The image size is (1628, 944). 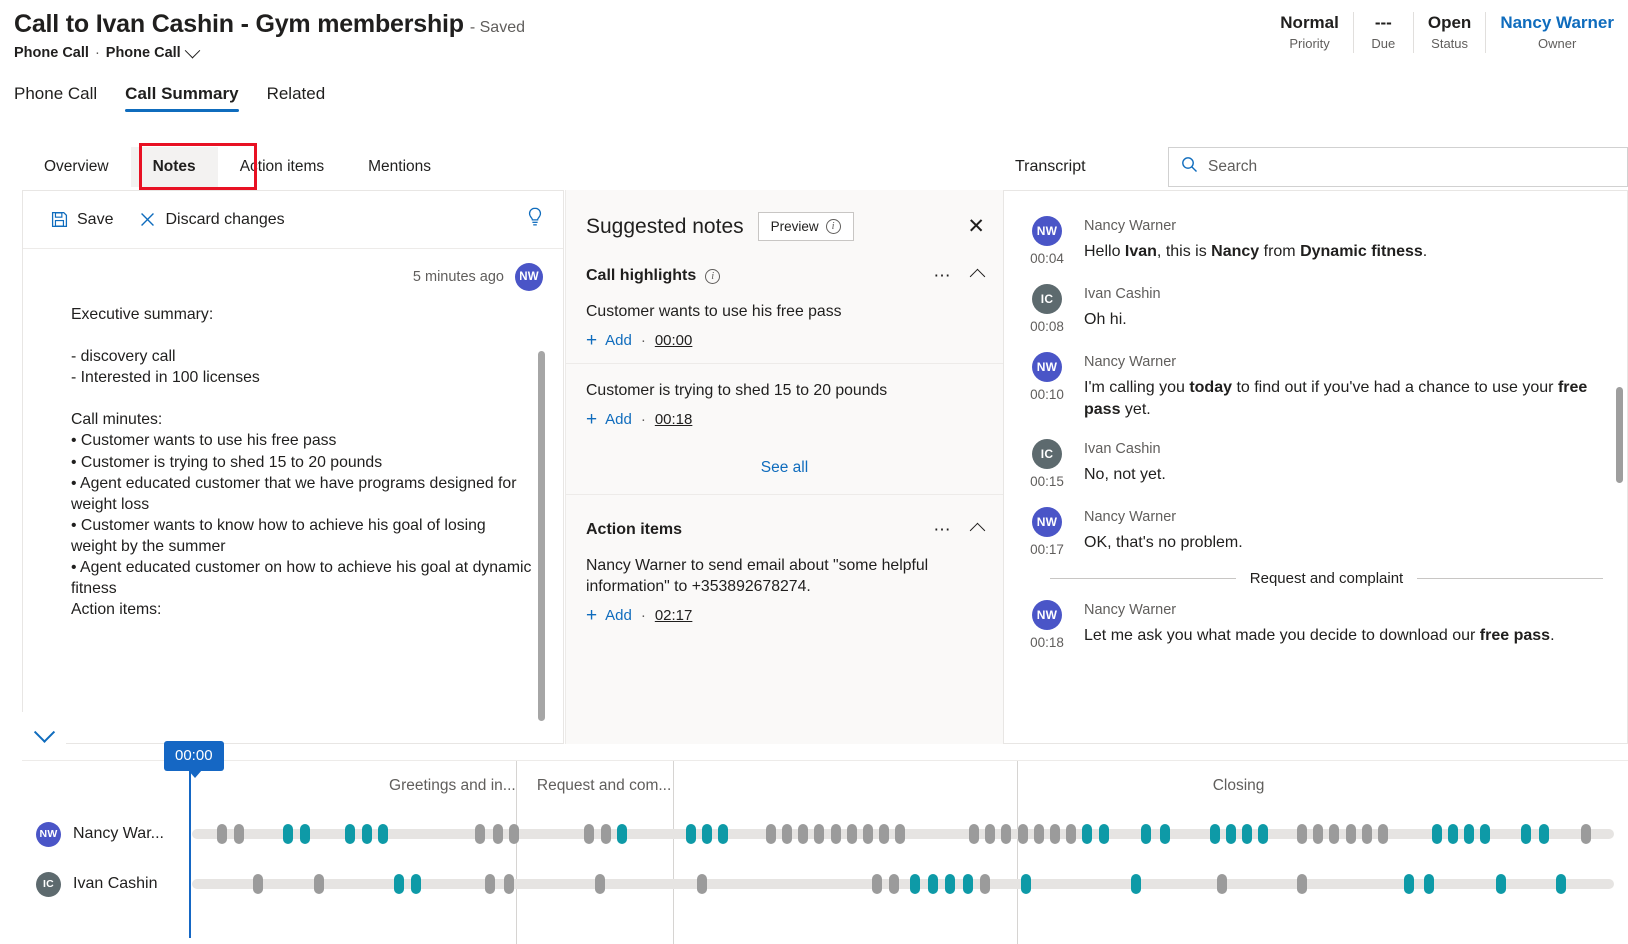 I want to click on subtab-overview: Overview, so click(x=76, y=167).